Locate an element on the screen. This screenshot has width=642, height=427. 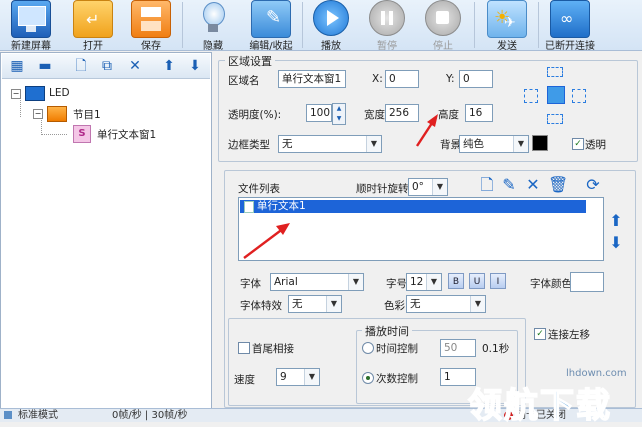
font-size-select: 12 ▼ is located at coordinates (424, 282).